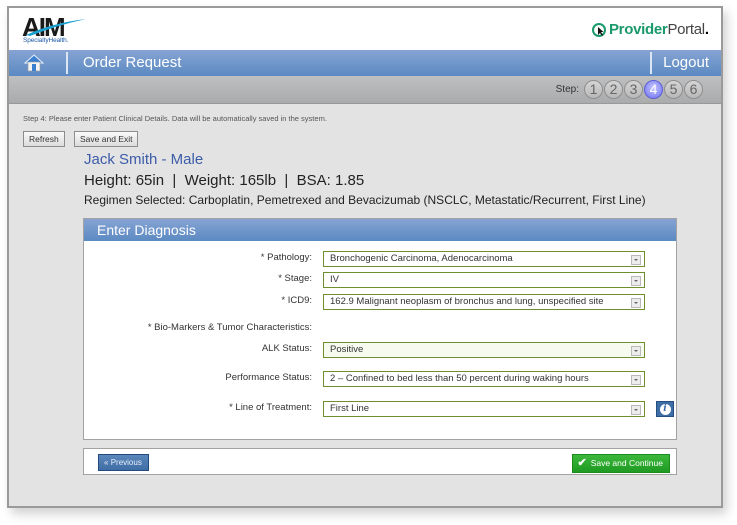  I want to click on refresh-button: Refresh, so click(44, 139).